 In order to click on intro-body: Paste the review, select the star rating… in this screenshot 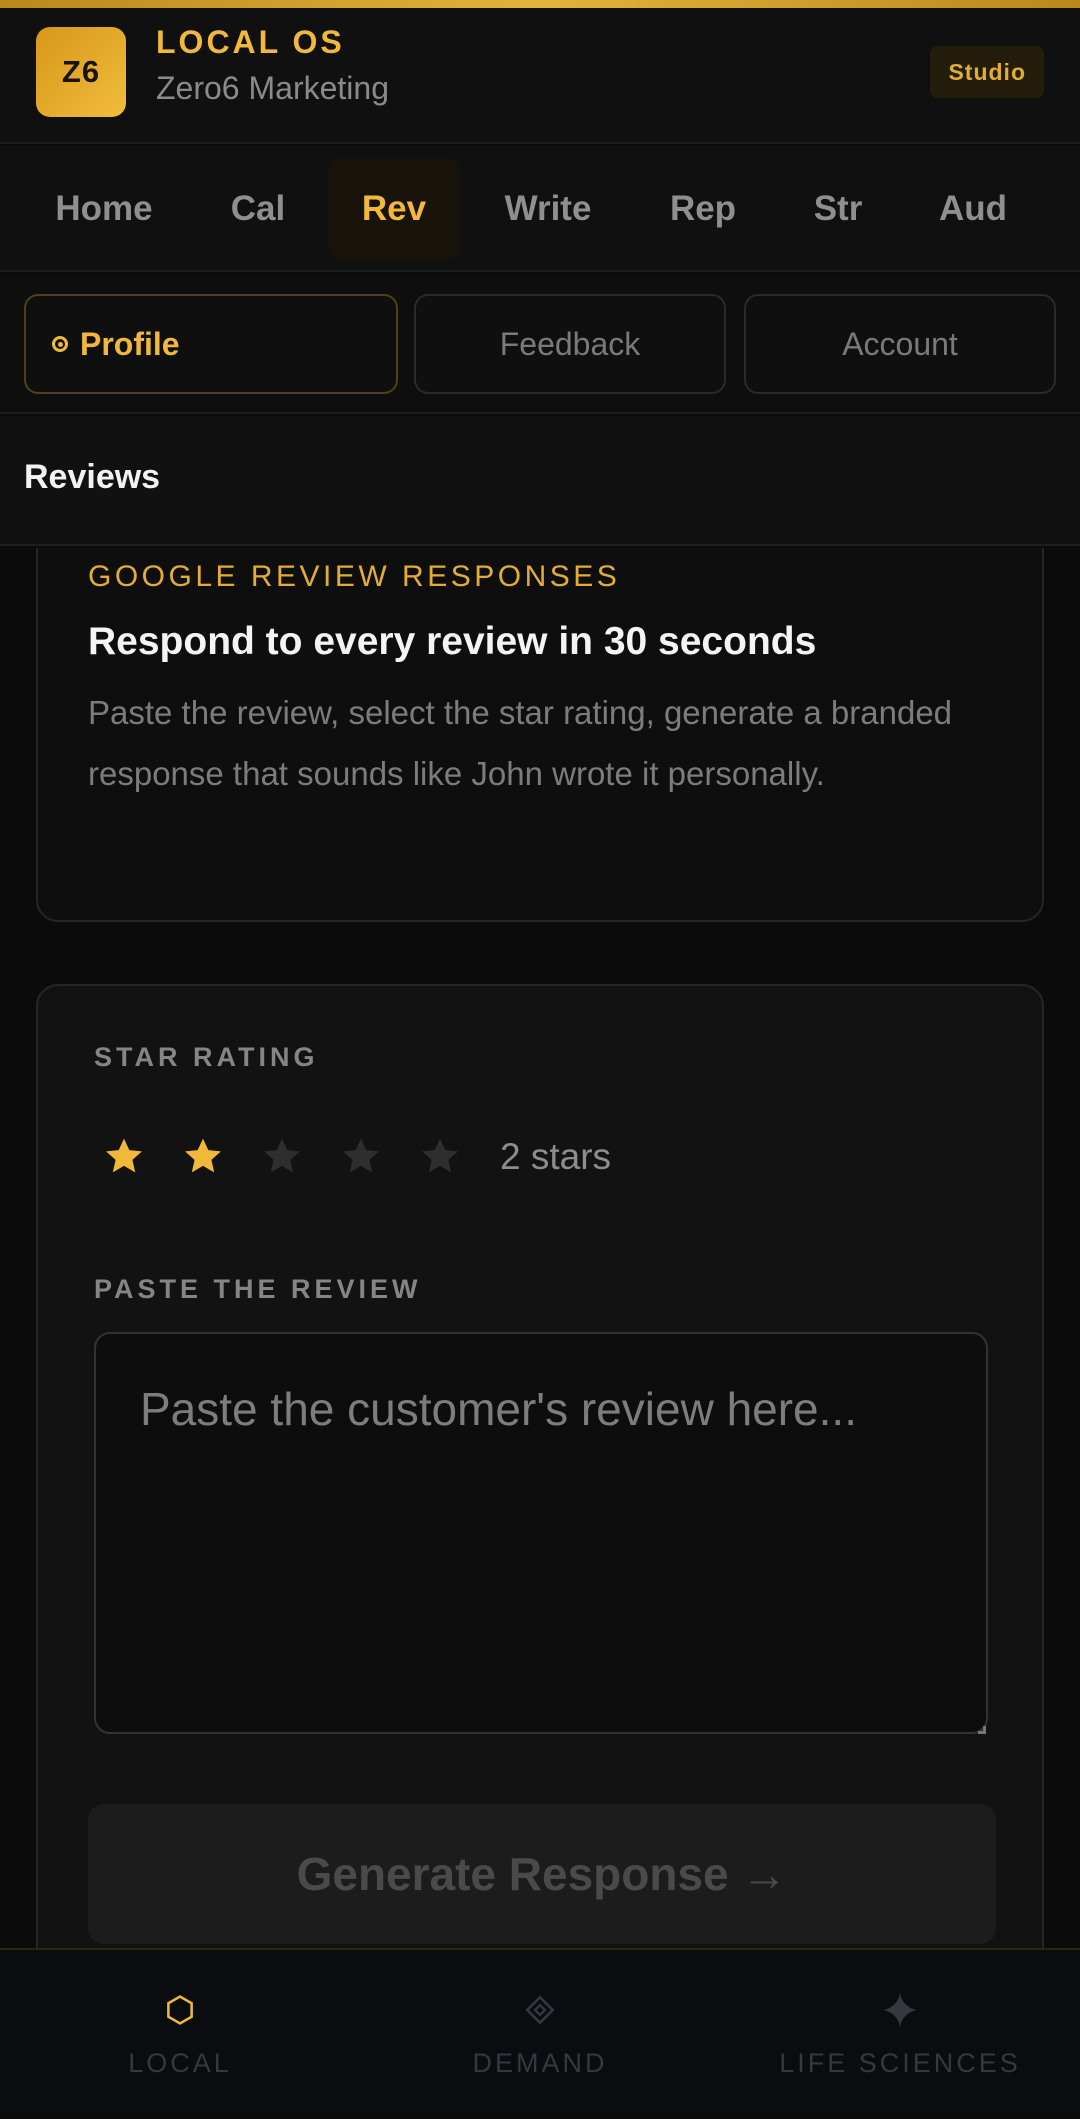, I will do `click(520, 743)`.